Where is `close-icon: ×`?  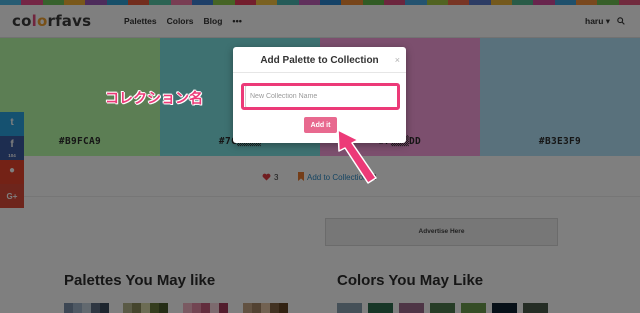 close-icon: × is located at coordinates (397, 60).